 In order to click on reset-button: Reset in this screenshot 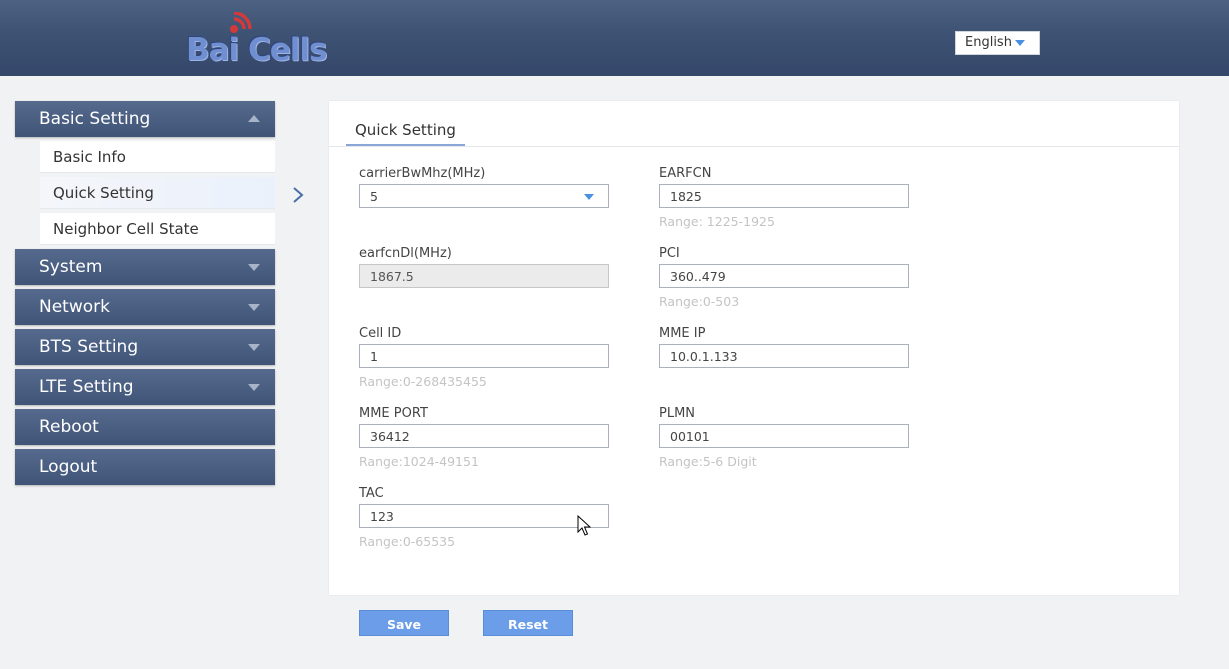, I will do `click(528, 623)`.